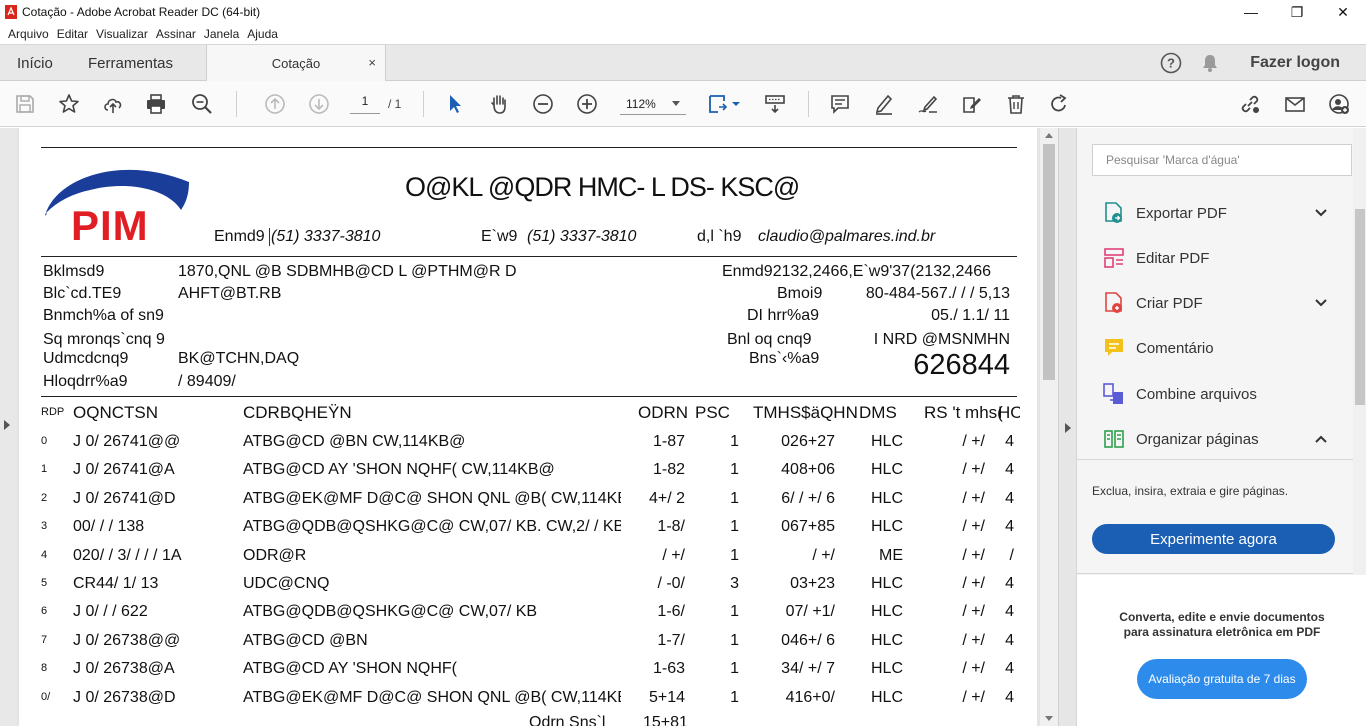 The image size is (1366, 726). Describe the element at coordinates (455, 104) in the screenshot. I see `select-tool-button` at that location.